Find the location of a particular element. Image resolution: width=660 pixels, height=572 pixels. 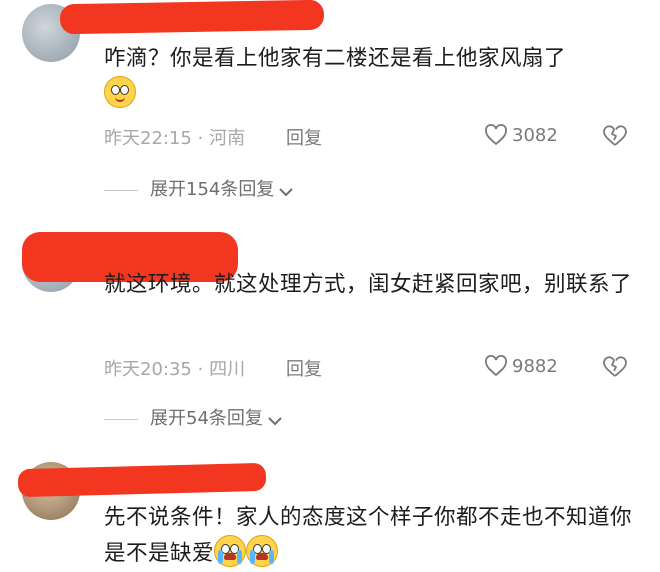

expand-replies-button: 展开154条回复 is located at coordinates (199, 188).